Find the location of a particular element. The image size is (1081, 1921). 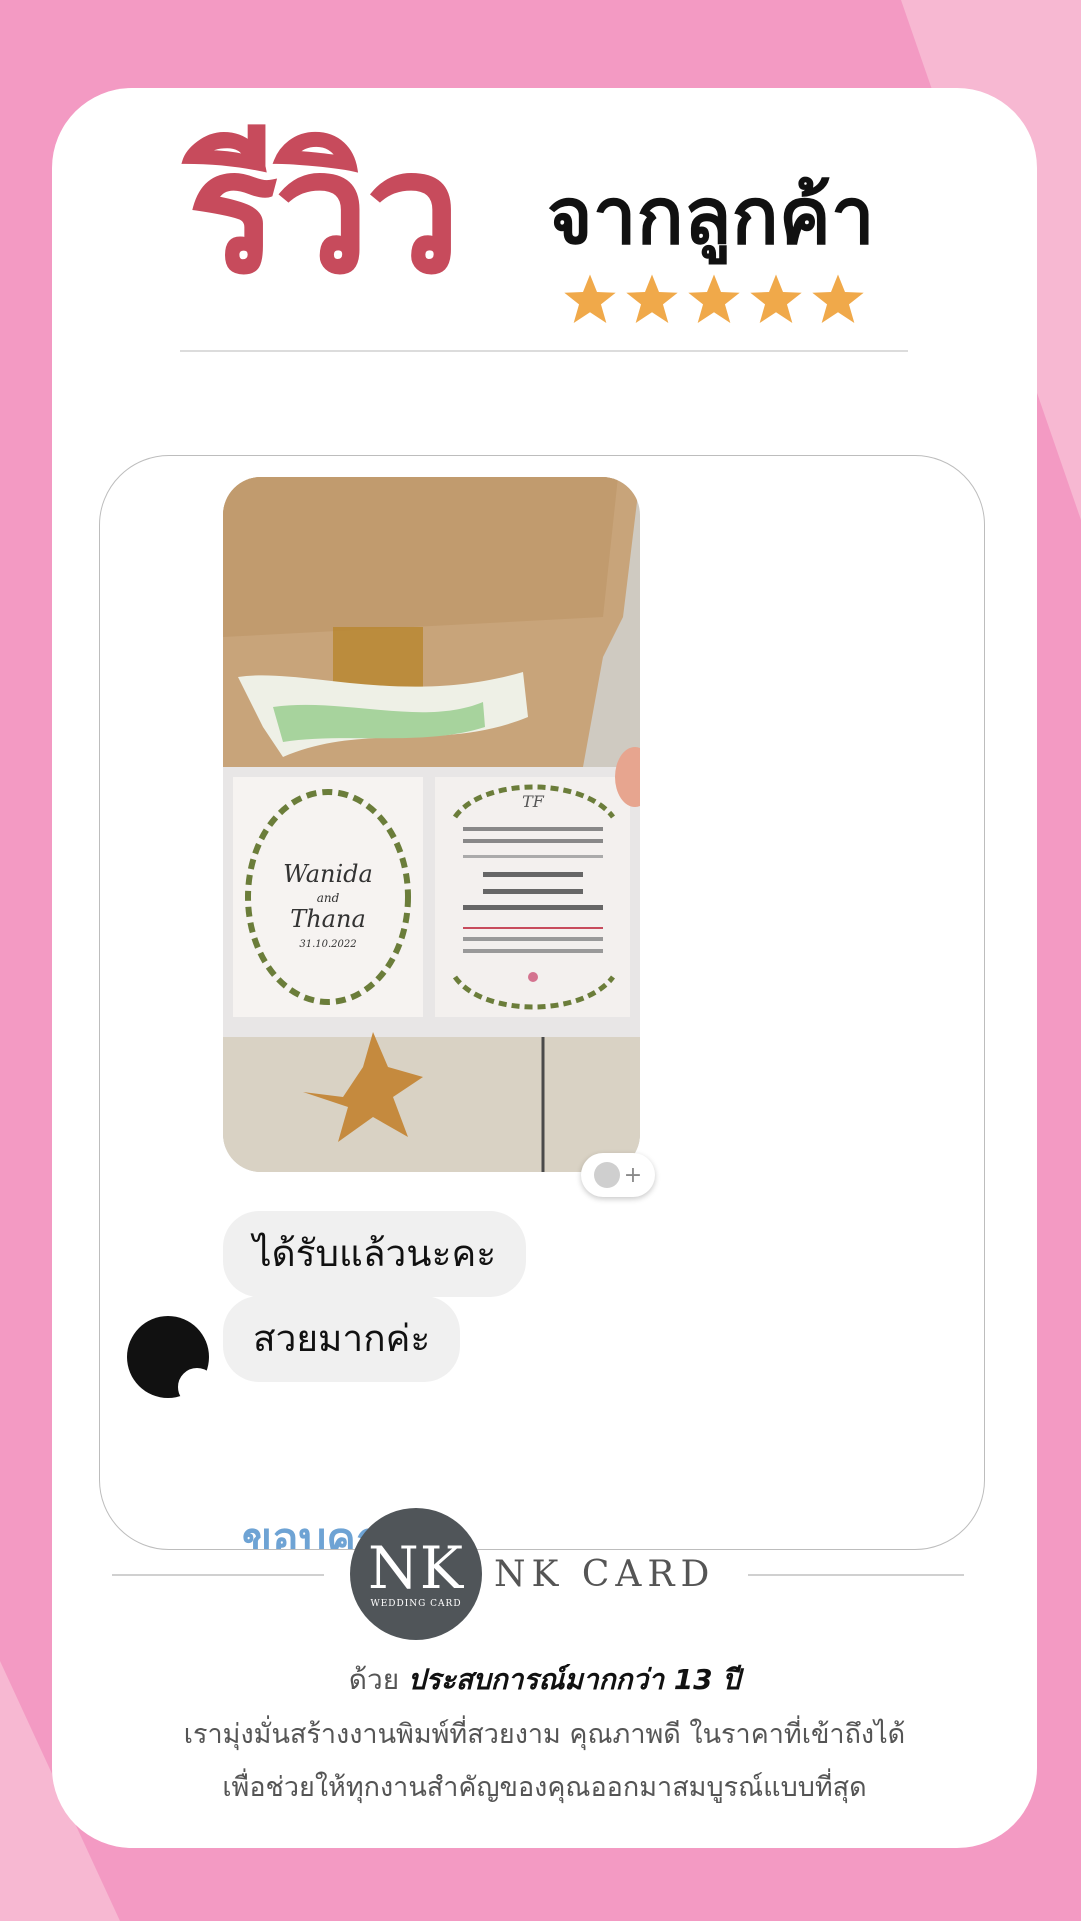

brand-name: NK CARD is located at coordinates (605, 1574).